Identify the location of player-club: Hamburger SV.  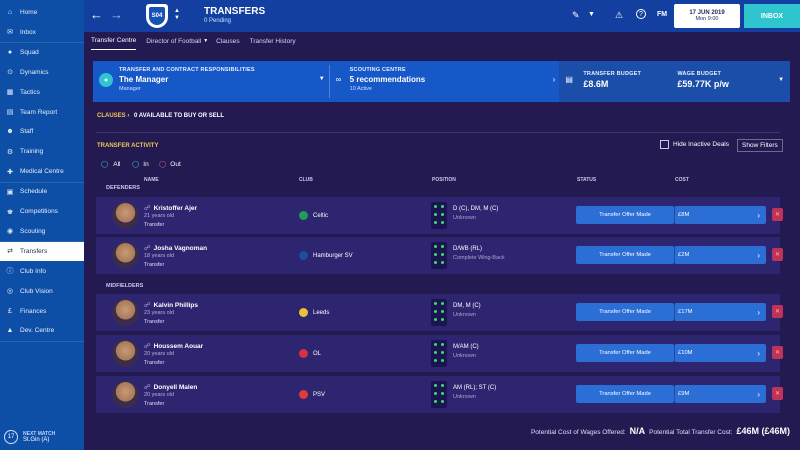
(326, 255).